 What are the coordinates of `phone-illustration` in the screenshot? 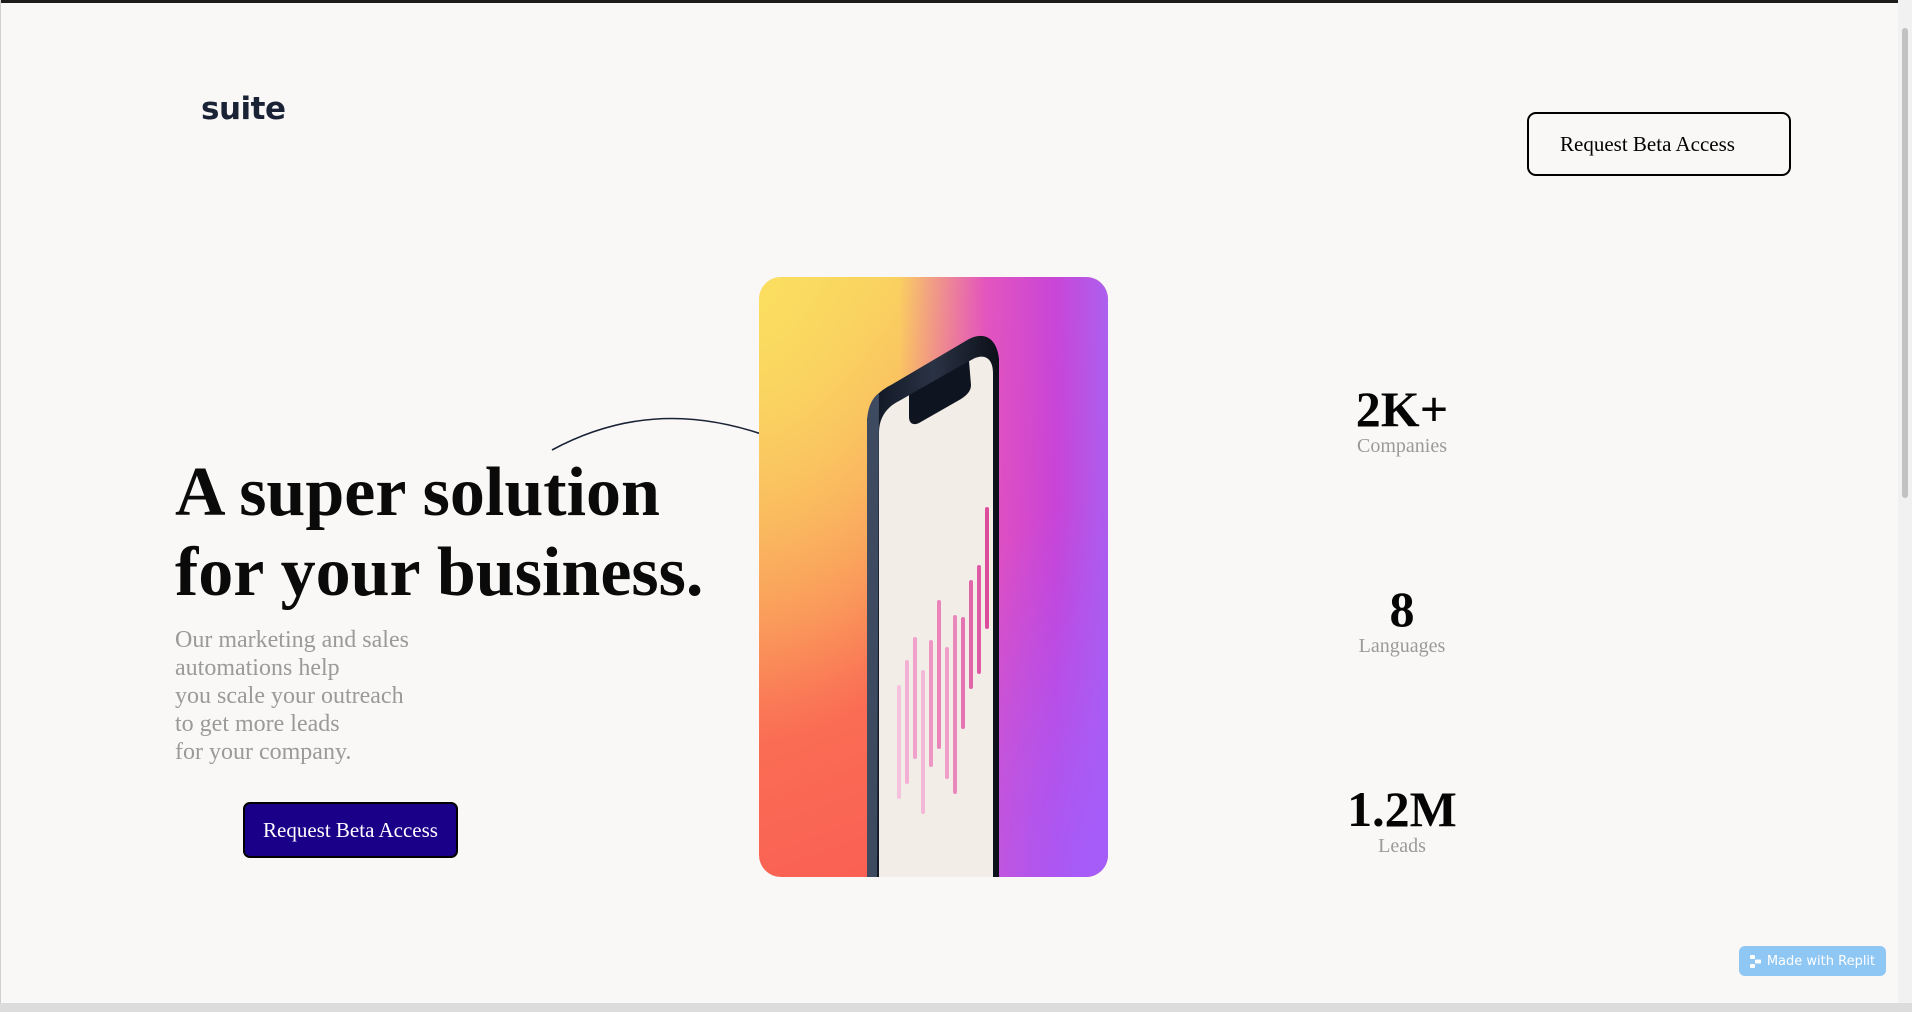 It's located at (933, 606).